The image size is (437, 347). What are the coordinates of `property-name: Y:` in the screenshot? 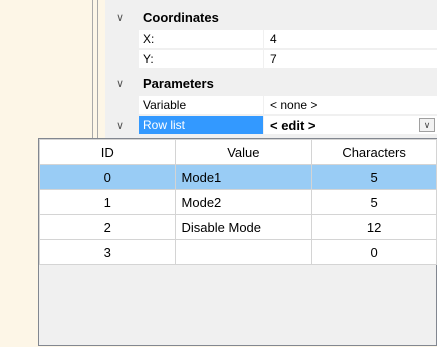 It's located at (201, 59).